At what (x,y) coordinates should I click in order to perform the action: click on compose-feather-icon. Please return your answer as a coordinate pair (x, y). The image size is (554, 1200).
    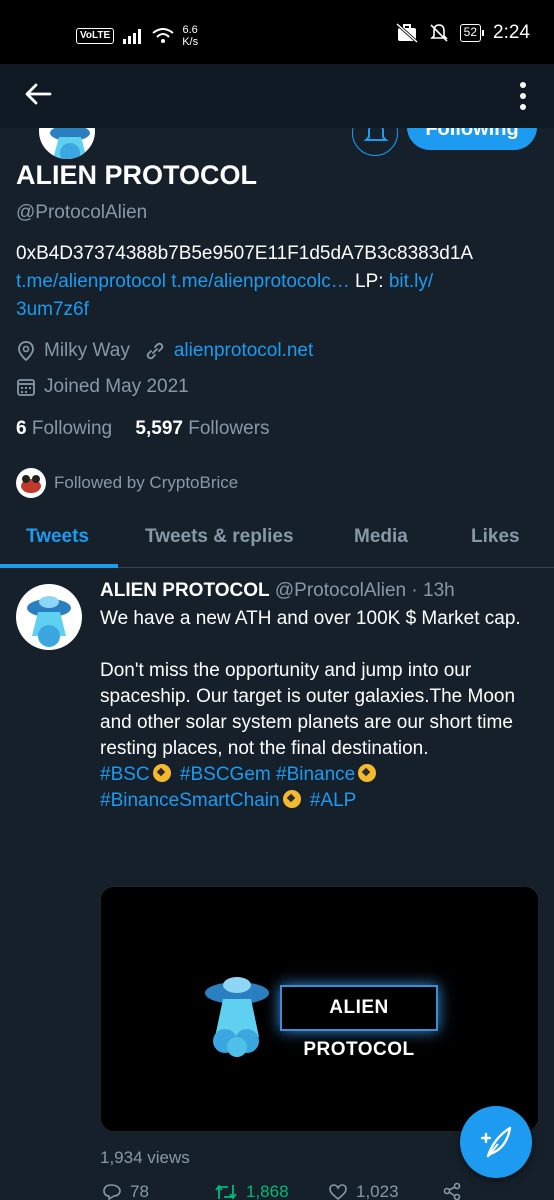
    Looking at the image, I should click on (496, 1142).